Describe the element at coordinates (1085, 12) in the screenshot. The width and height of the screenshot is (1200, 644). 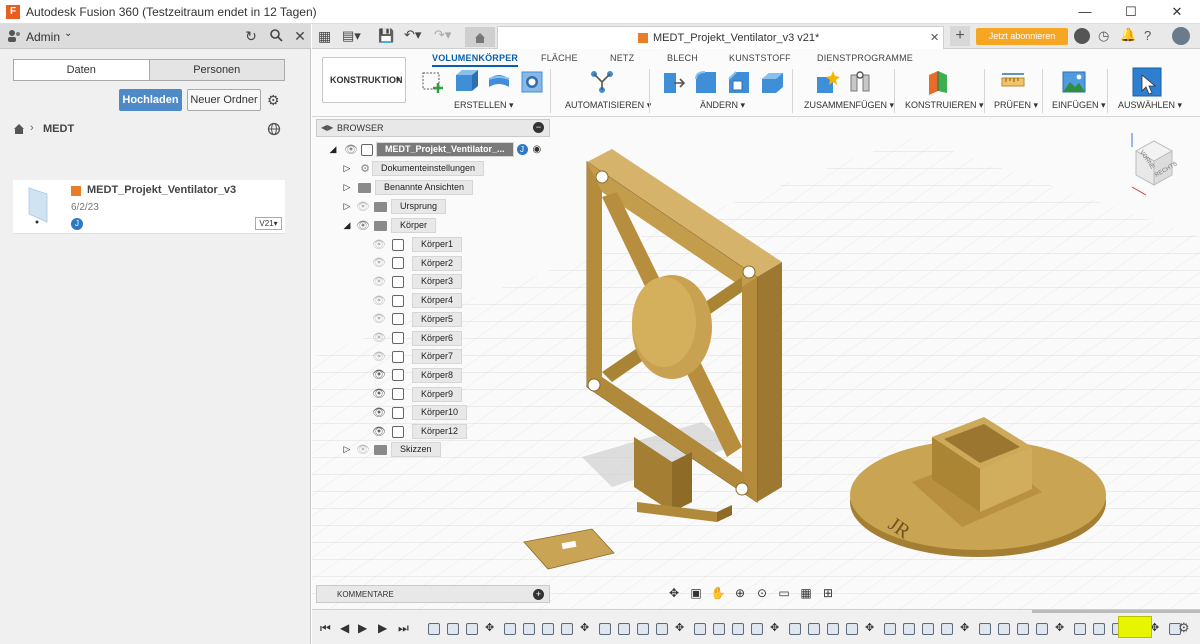
I see `minimize-button: —` at that location.